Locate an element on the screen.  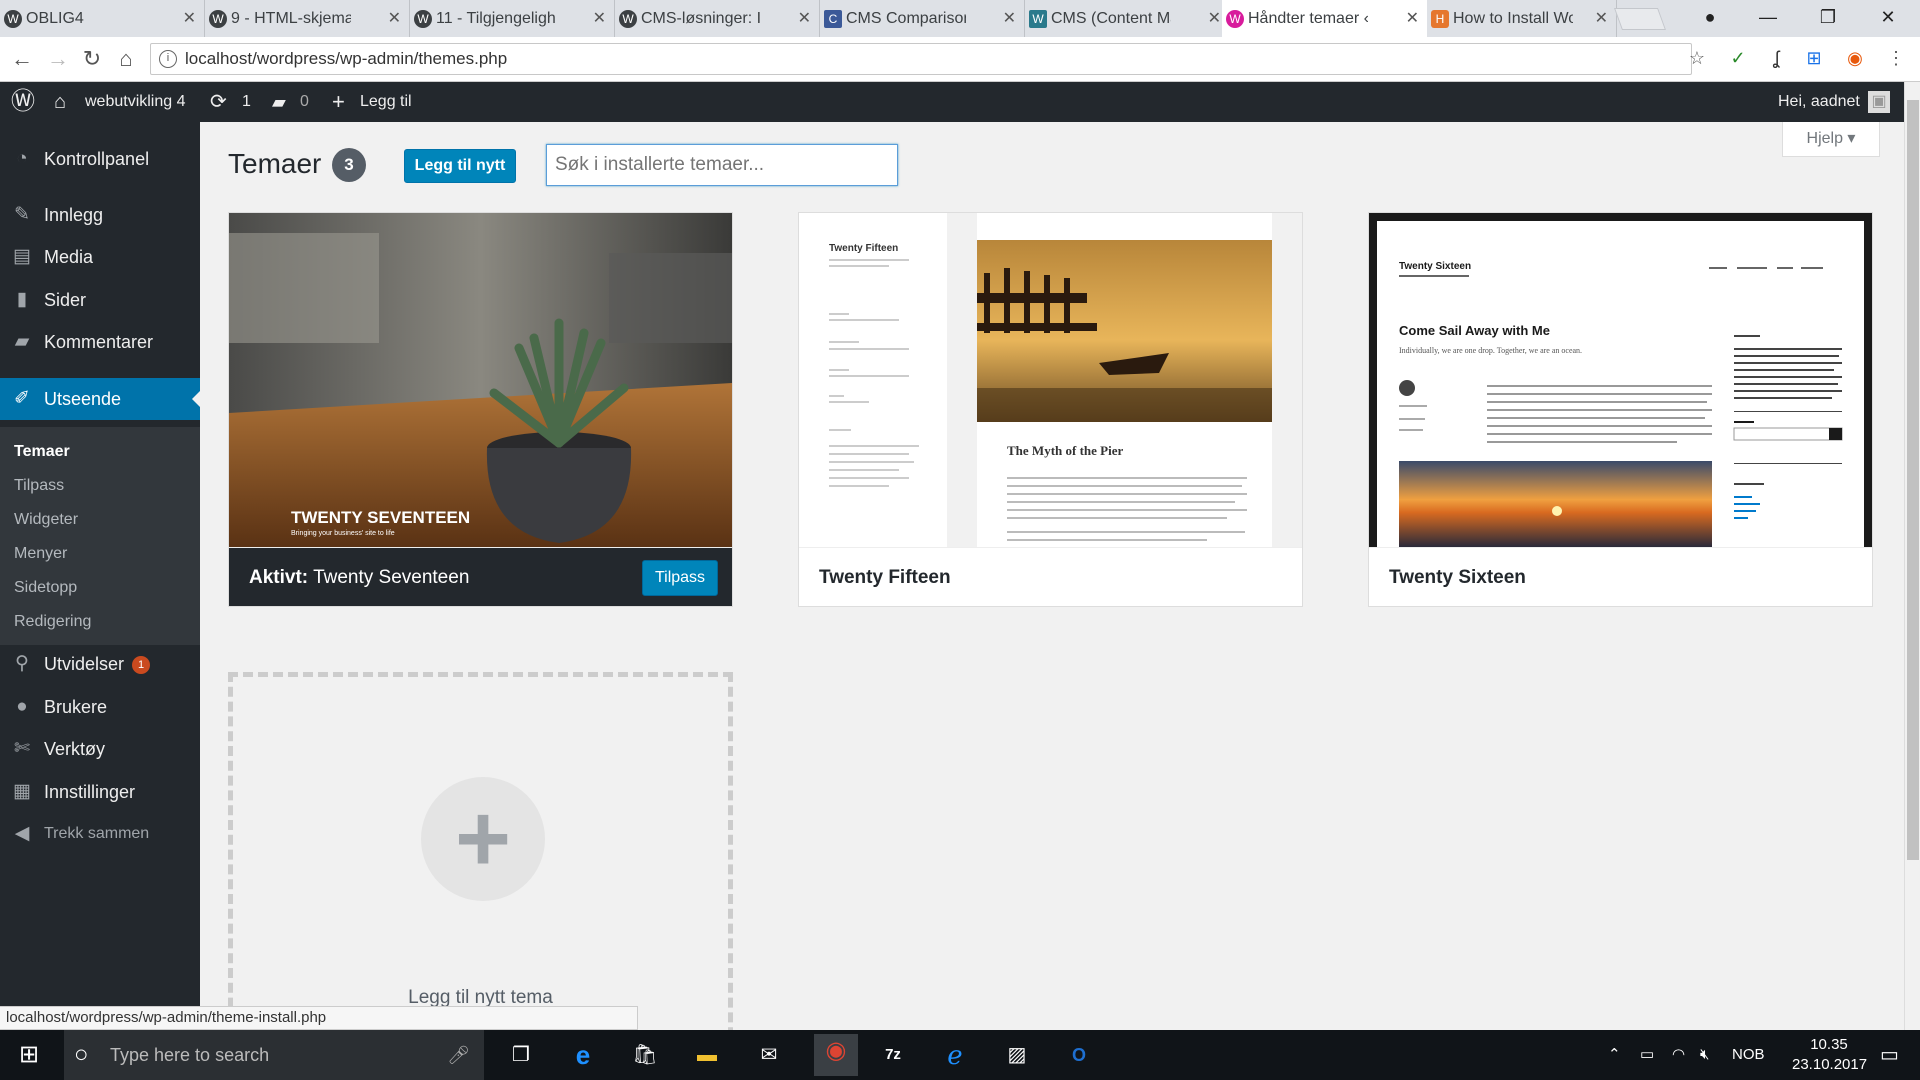
back-icon: ← is located at coordinates (22, 59).